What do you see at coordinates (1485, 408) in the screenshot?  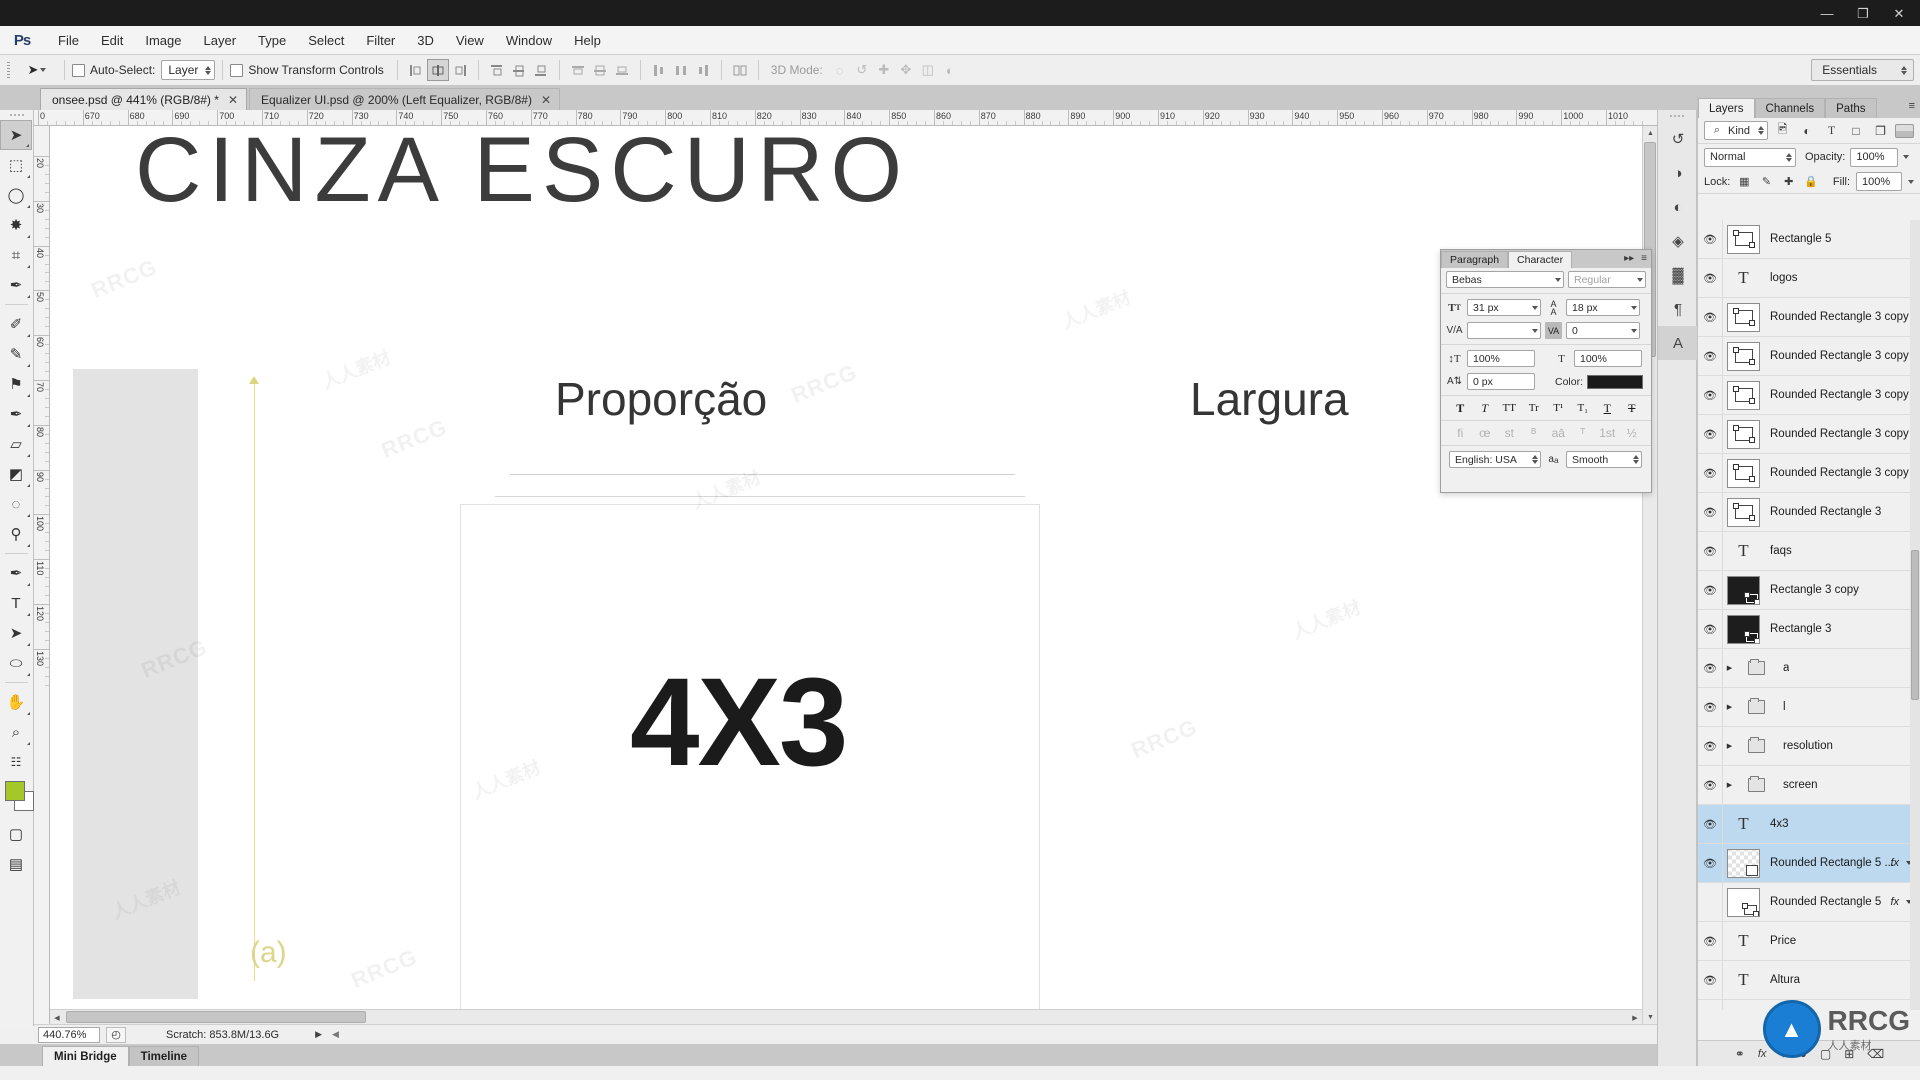 I see `faux-italic-button: T` at bounding box center [1485, 408].